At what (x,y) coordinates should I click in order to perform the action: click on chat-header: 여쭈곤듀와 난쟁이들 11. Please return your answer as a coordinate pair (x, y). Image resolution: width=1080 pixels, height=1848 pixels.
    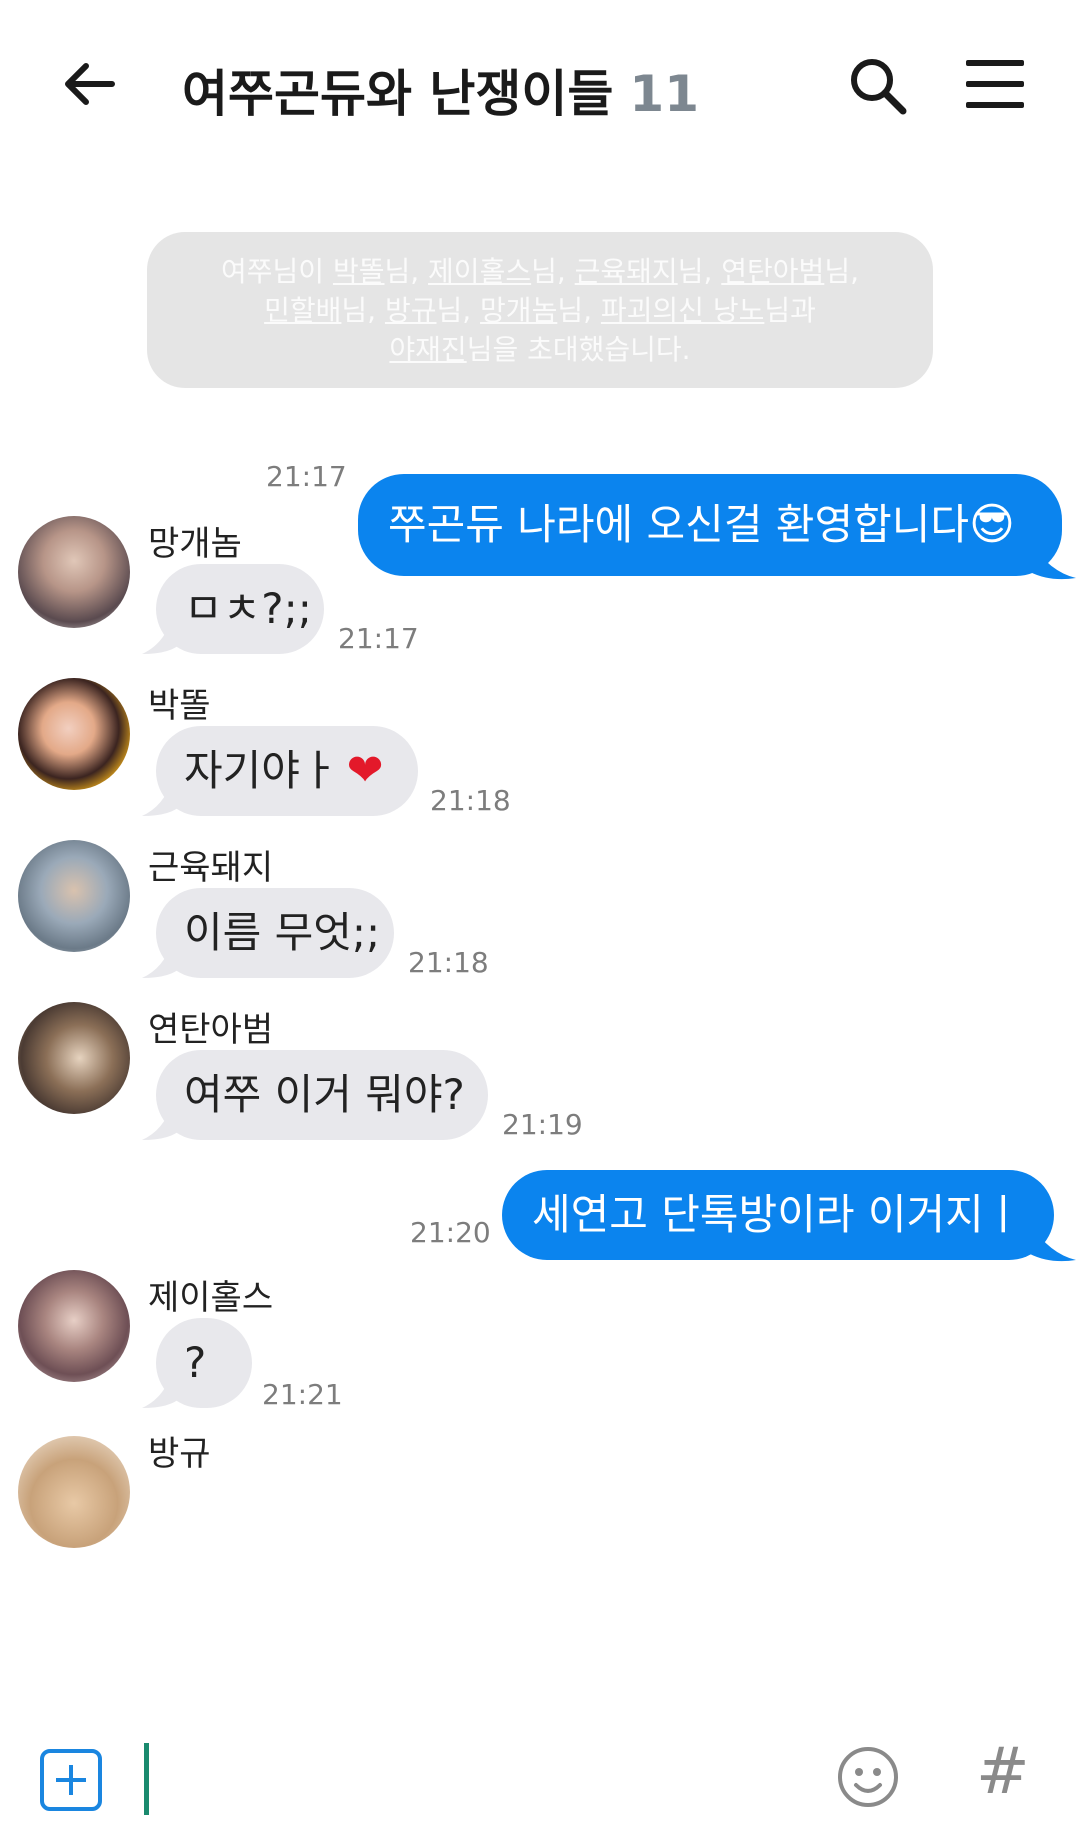
    Looking at the image, I should click on (540, 85).